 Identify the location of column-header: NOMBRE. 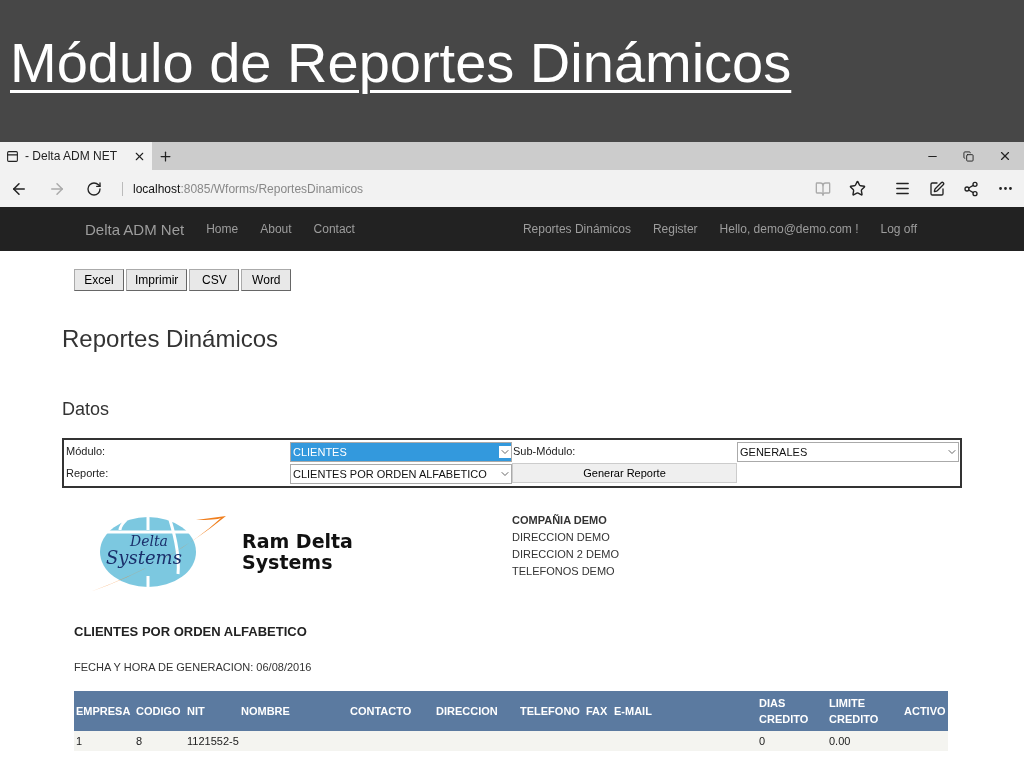
(293, 711).